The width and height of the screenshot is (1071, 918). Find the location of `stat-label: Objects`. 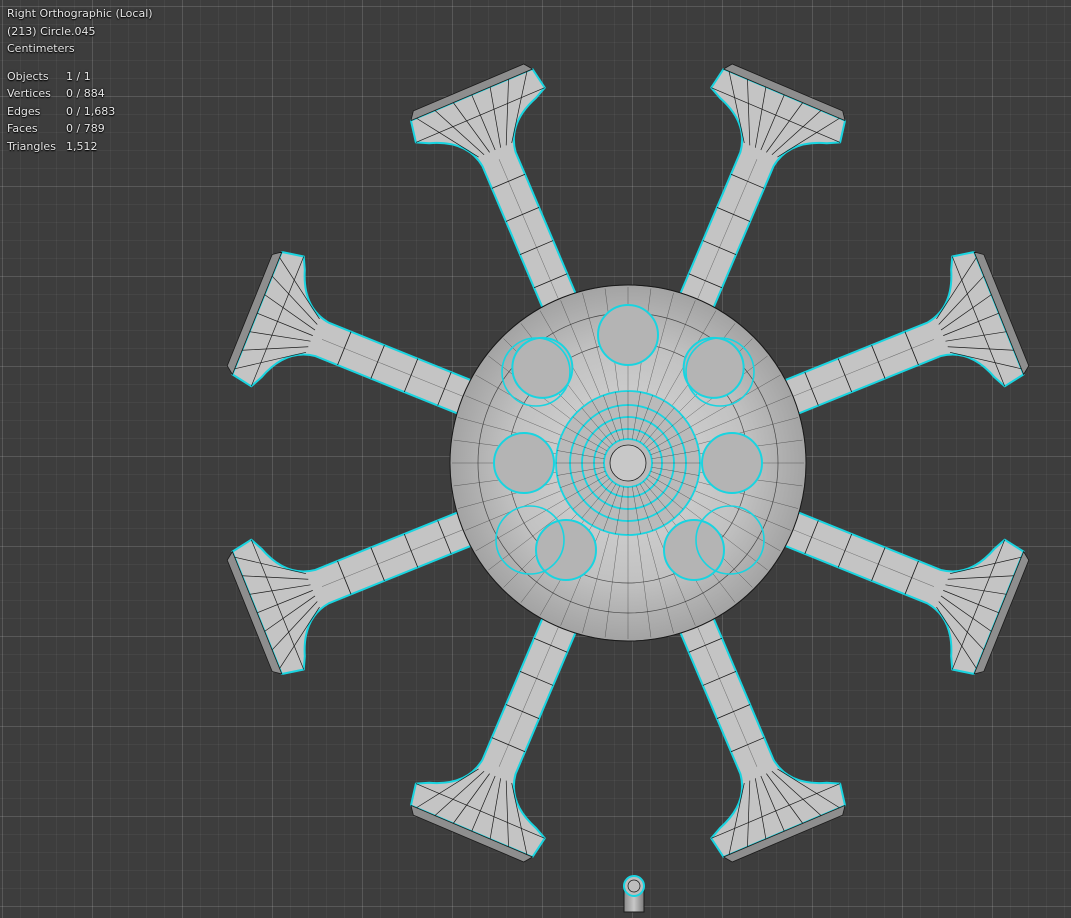

stat-label: Objects is located at coordinates (28, 76).